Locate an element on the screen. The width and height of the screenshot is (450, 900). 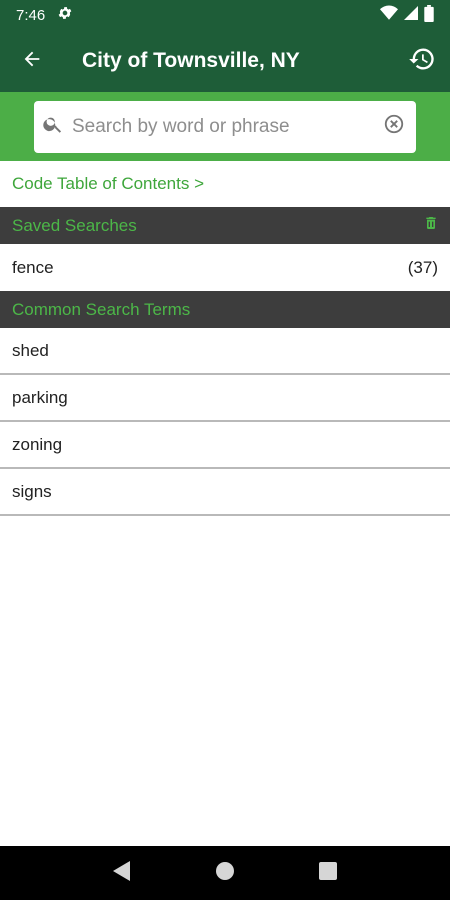
nav-home-button is located at coordinates (225, 873).